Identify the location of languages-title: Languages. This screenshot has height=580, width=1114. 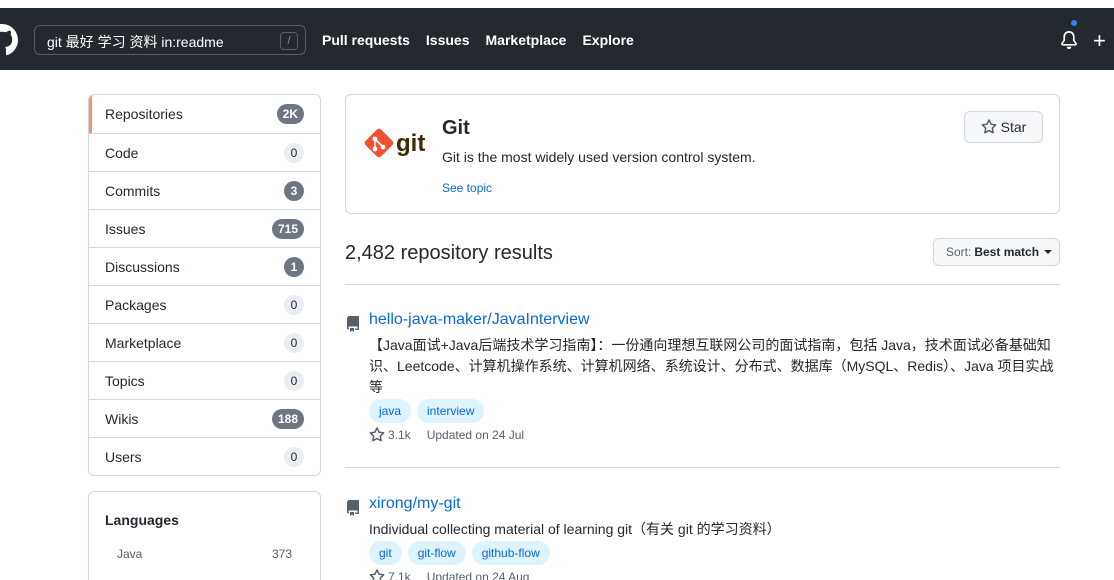
(142, 520).